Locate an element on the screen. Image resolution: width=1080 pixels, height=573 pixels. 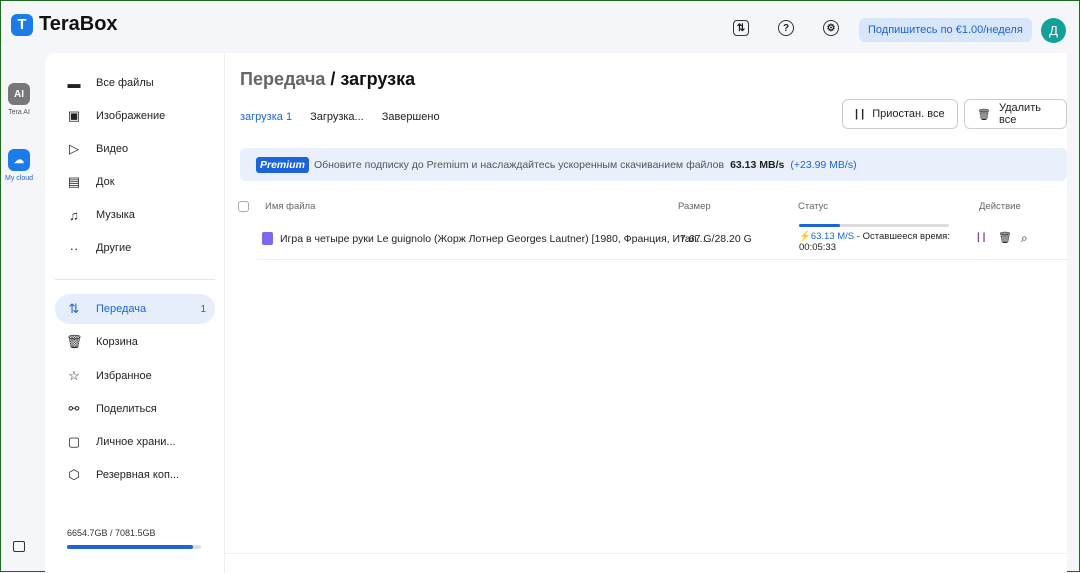
star-icon: ☆ is located at coordinates (74, 375).